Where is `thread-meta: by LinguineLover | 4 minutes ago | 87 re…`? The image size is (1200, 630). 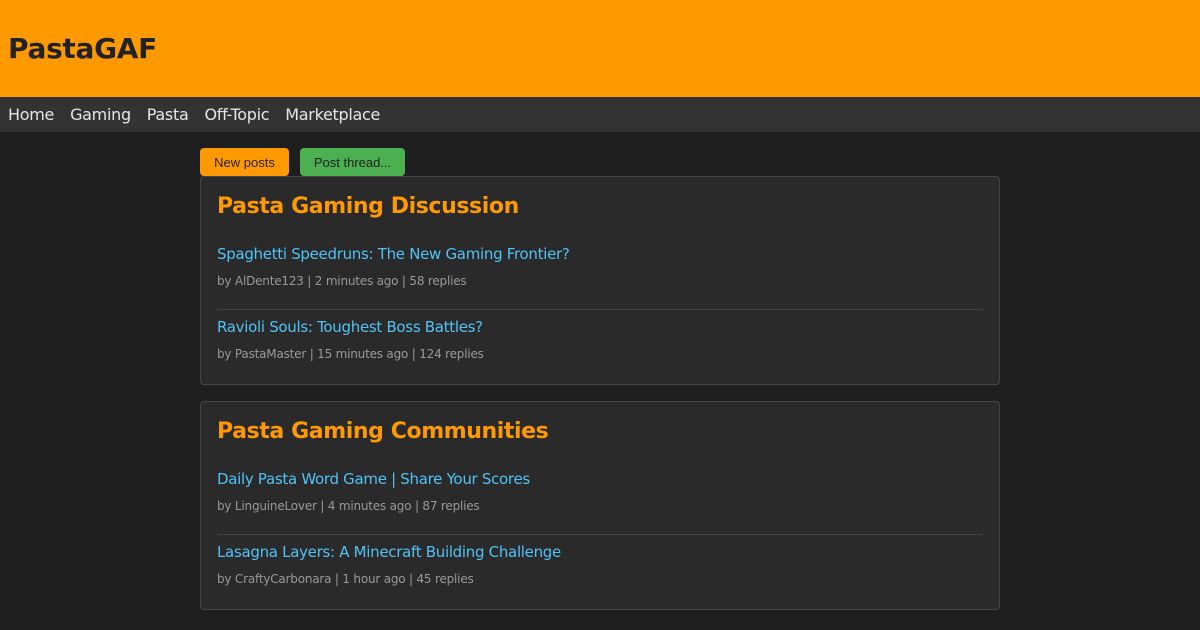
thread-meta: by LinguineLover | 4 minutes ago | 87 re… is located at coordinates (348, 506).